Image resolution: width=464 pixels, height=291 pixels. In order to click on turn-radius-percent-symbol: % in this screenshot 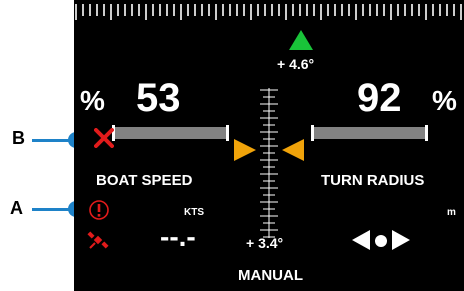, I will do `click(444, 100)`.